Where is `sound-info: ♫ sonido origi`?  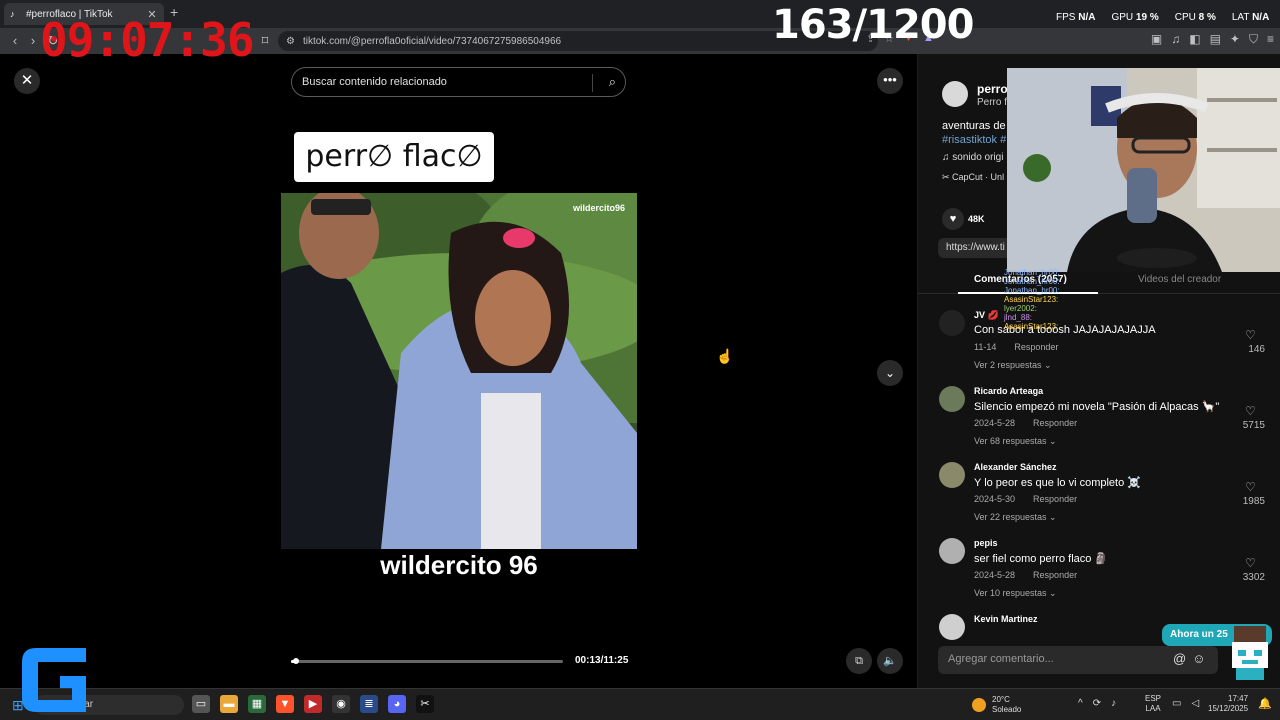 sound-info: ♫ sonido origi is located at coordinates (972, 157).